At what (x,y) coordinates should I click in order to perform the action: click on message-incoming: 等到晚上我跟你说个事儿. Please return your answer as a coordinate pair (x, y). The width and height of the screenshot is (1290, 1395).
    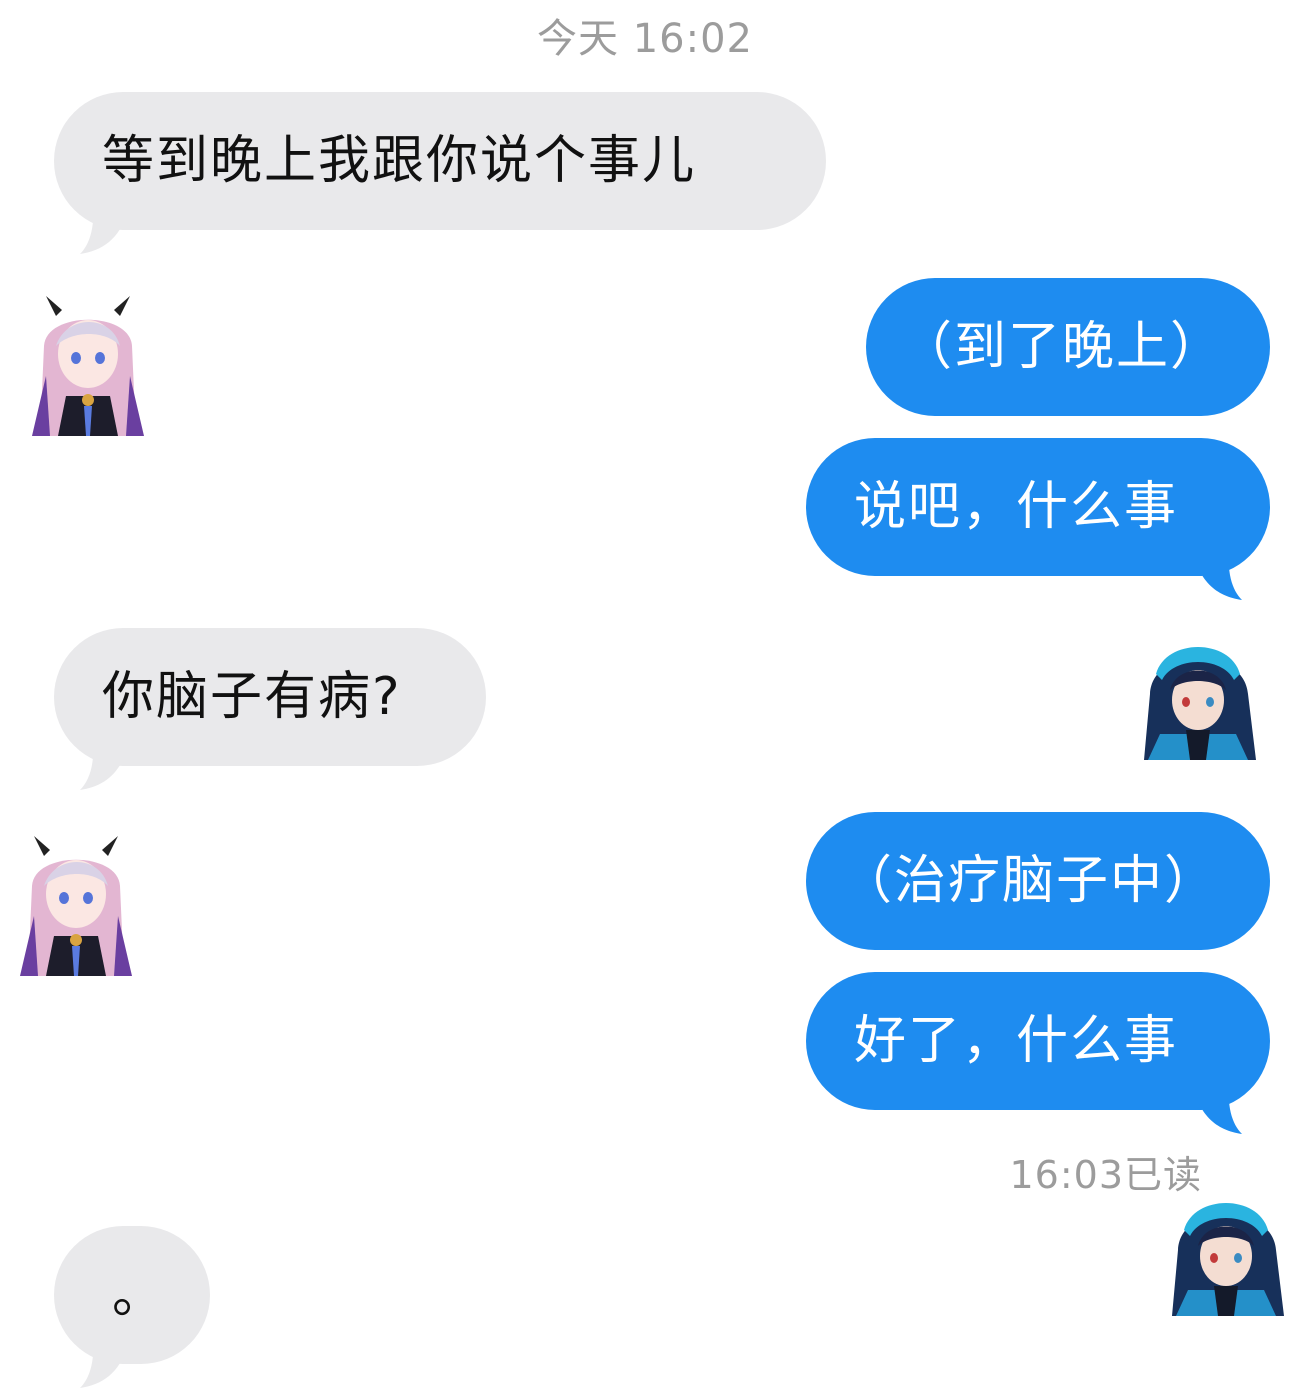
    Looking at the image, I should click on (440, 161).